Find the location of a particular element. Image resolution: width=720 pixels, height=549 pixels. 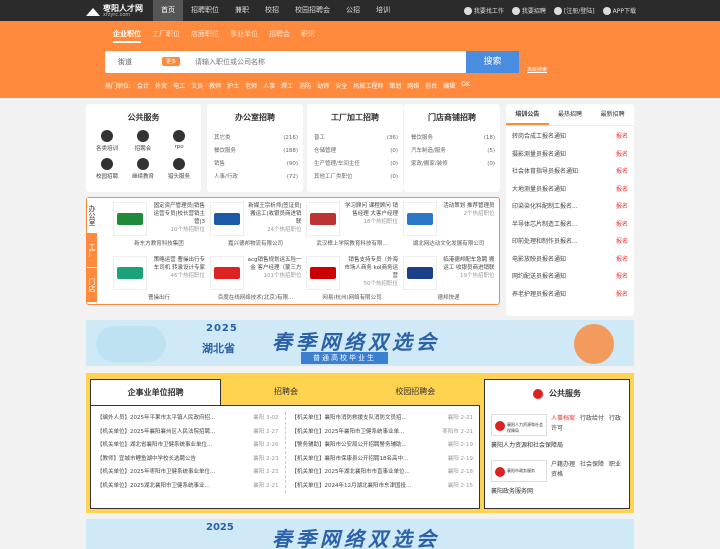

service-headhunt: 猎头服务 is located at coordinates (179, 169).